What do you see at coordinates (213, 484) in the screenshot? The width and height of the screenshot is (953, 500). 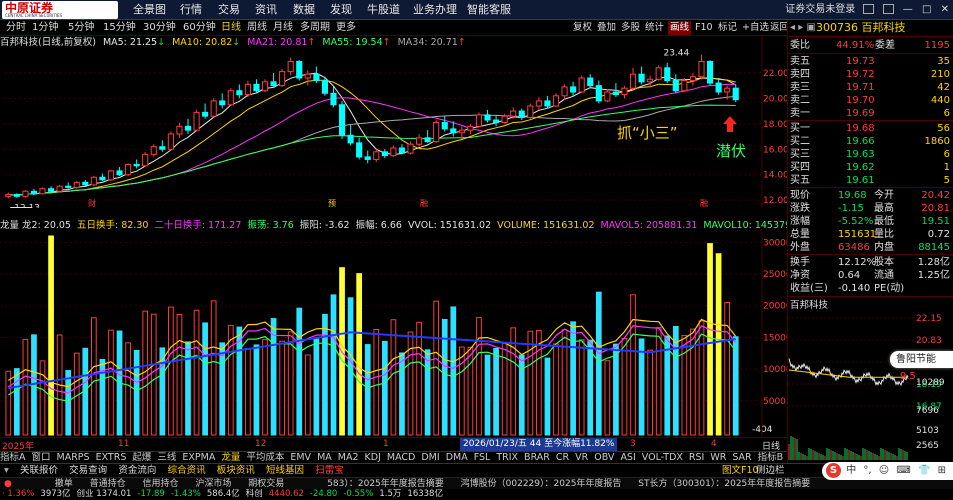 I see `market-tab: 沪深市场` at bounding box center [213, 484].